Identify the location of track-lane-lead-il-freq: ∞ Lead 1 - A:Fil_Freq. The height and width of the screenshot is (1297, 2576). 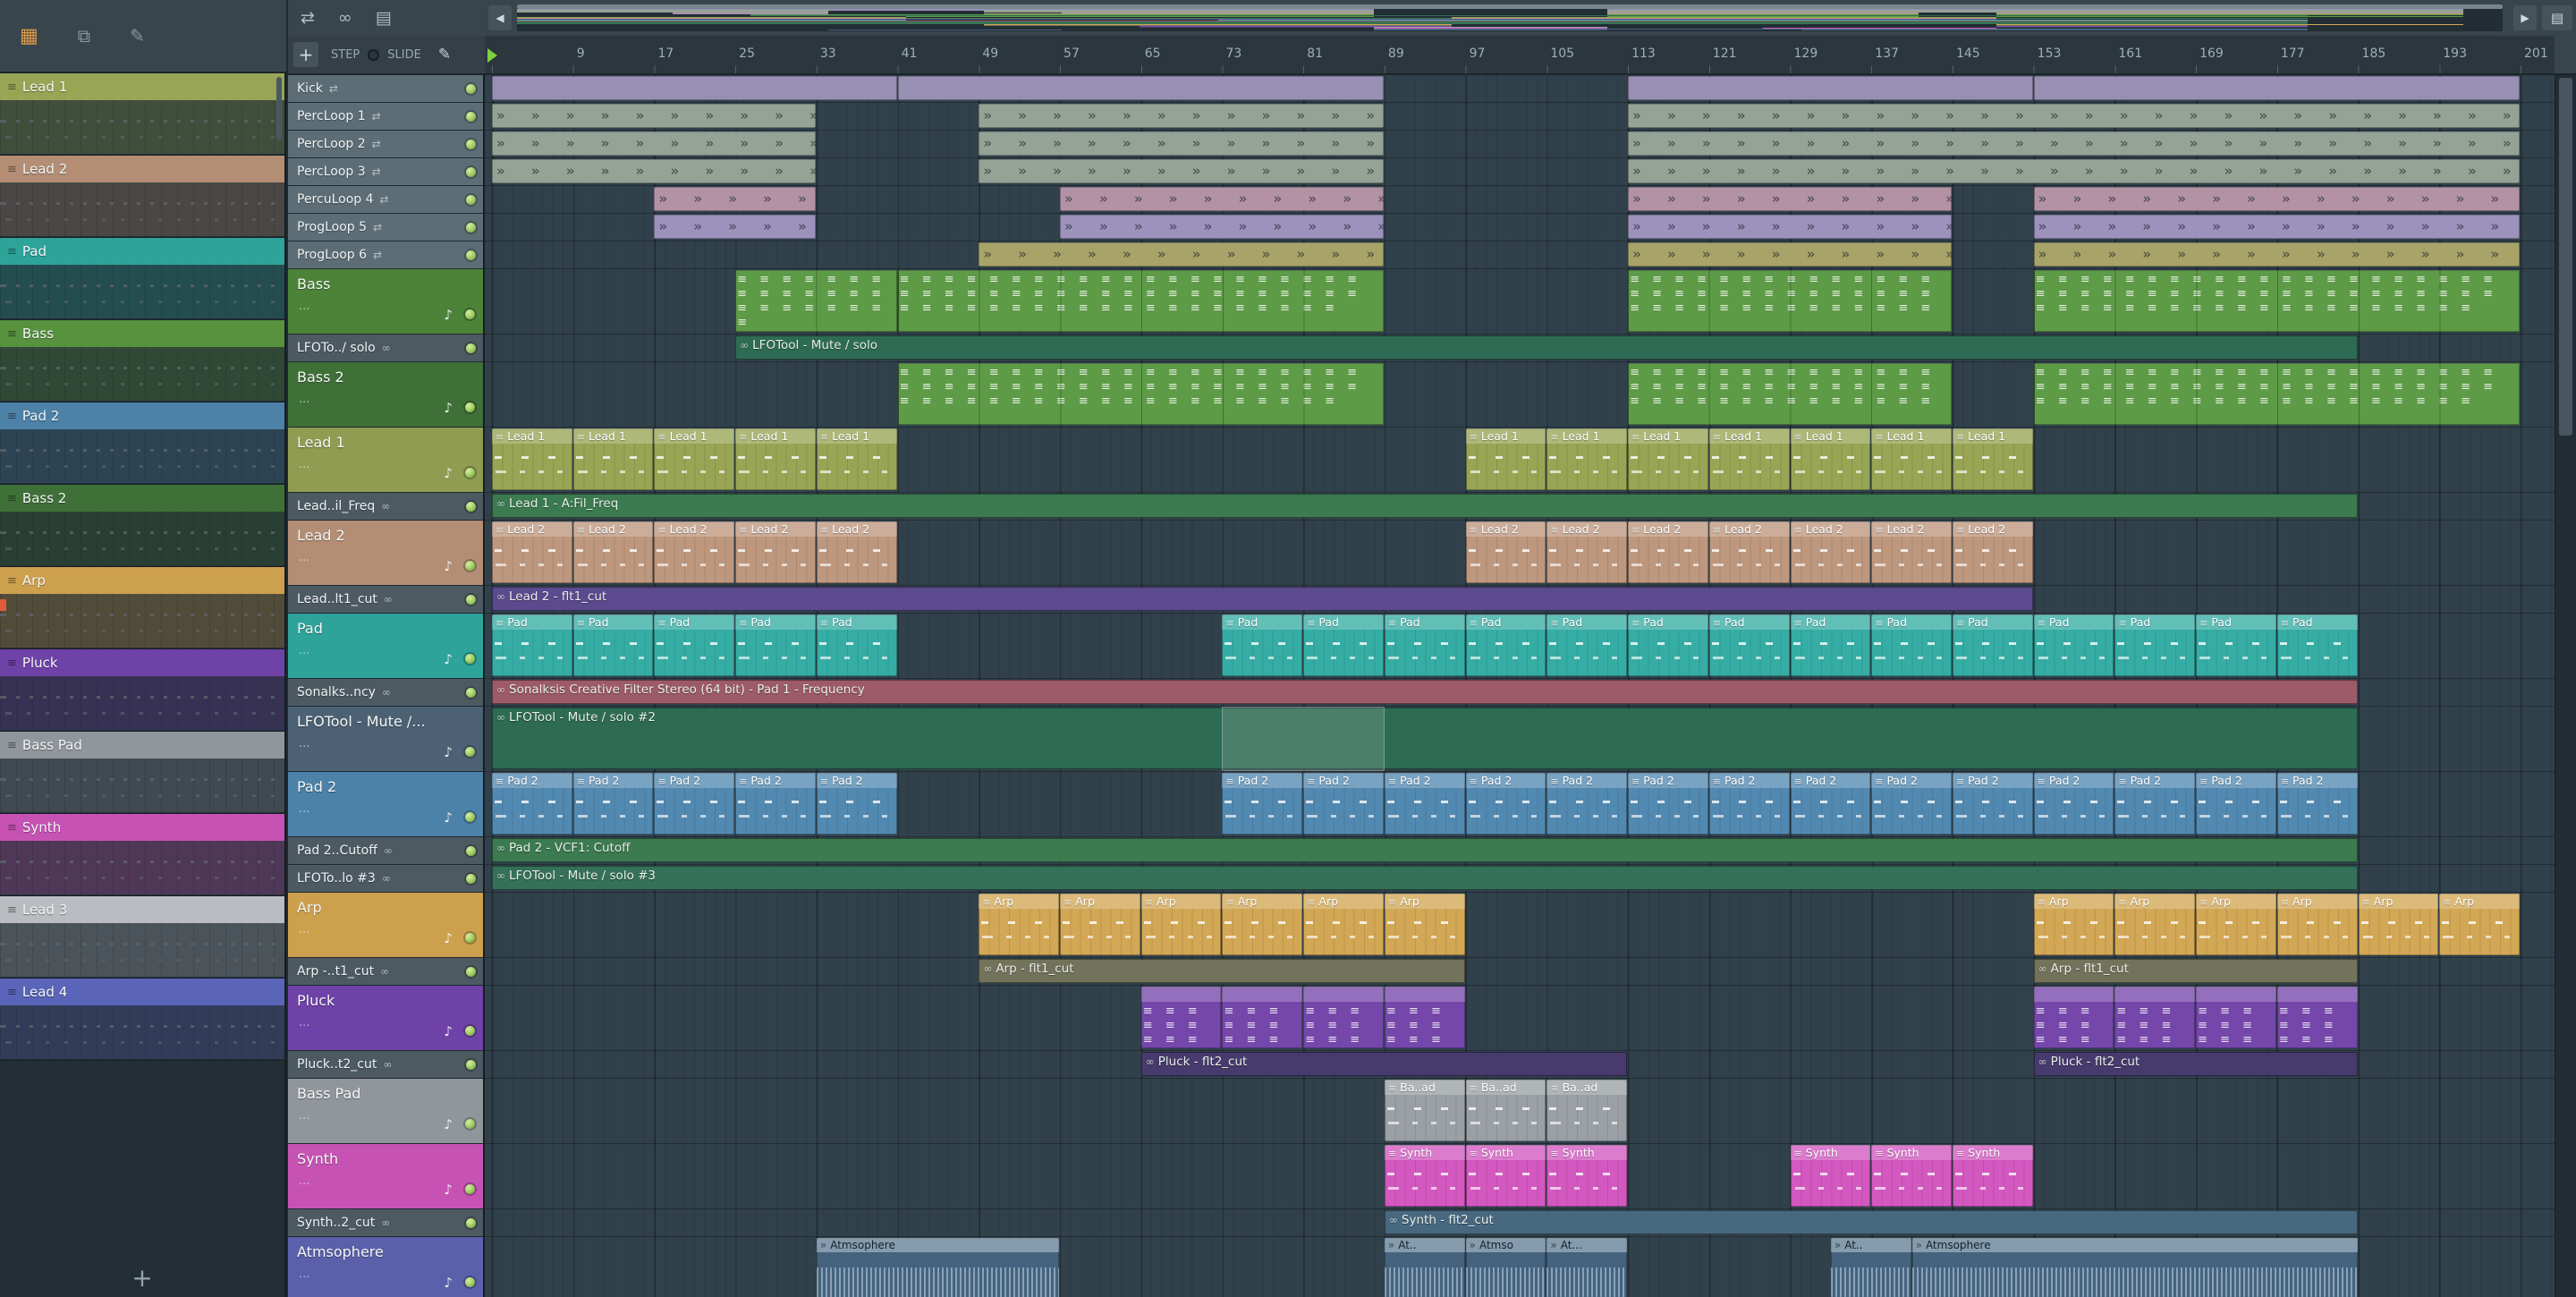
(1520, 507).